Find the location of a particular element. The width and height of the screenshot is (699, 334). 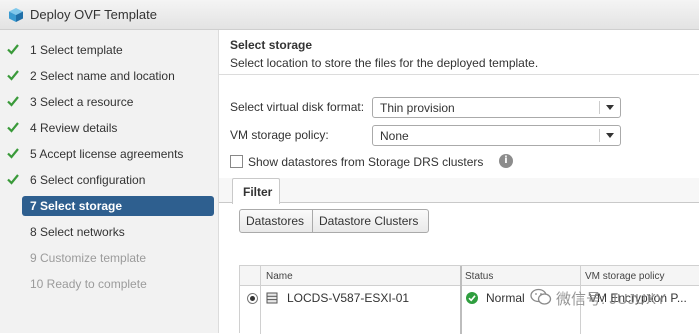

storage-policy-label: VM storage policy: is located at coordinates (279, 135).